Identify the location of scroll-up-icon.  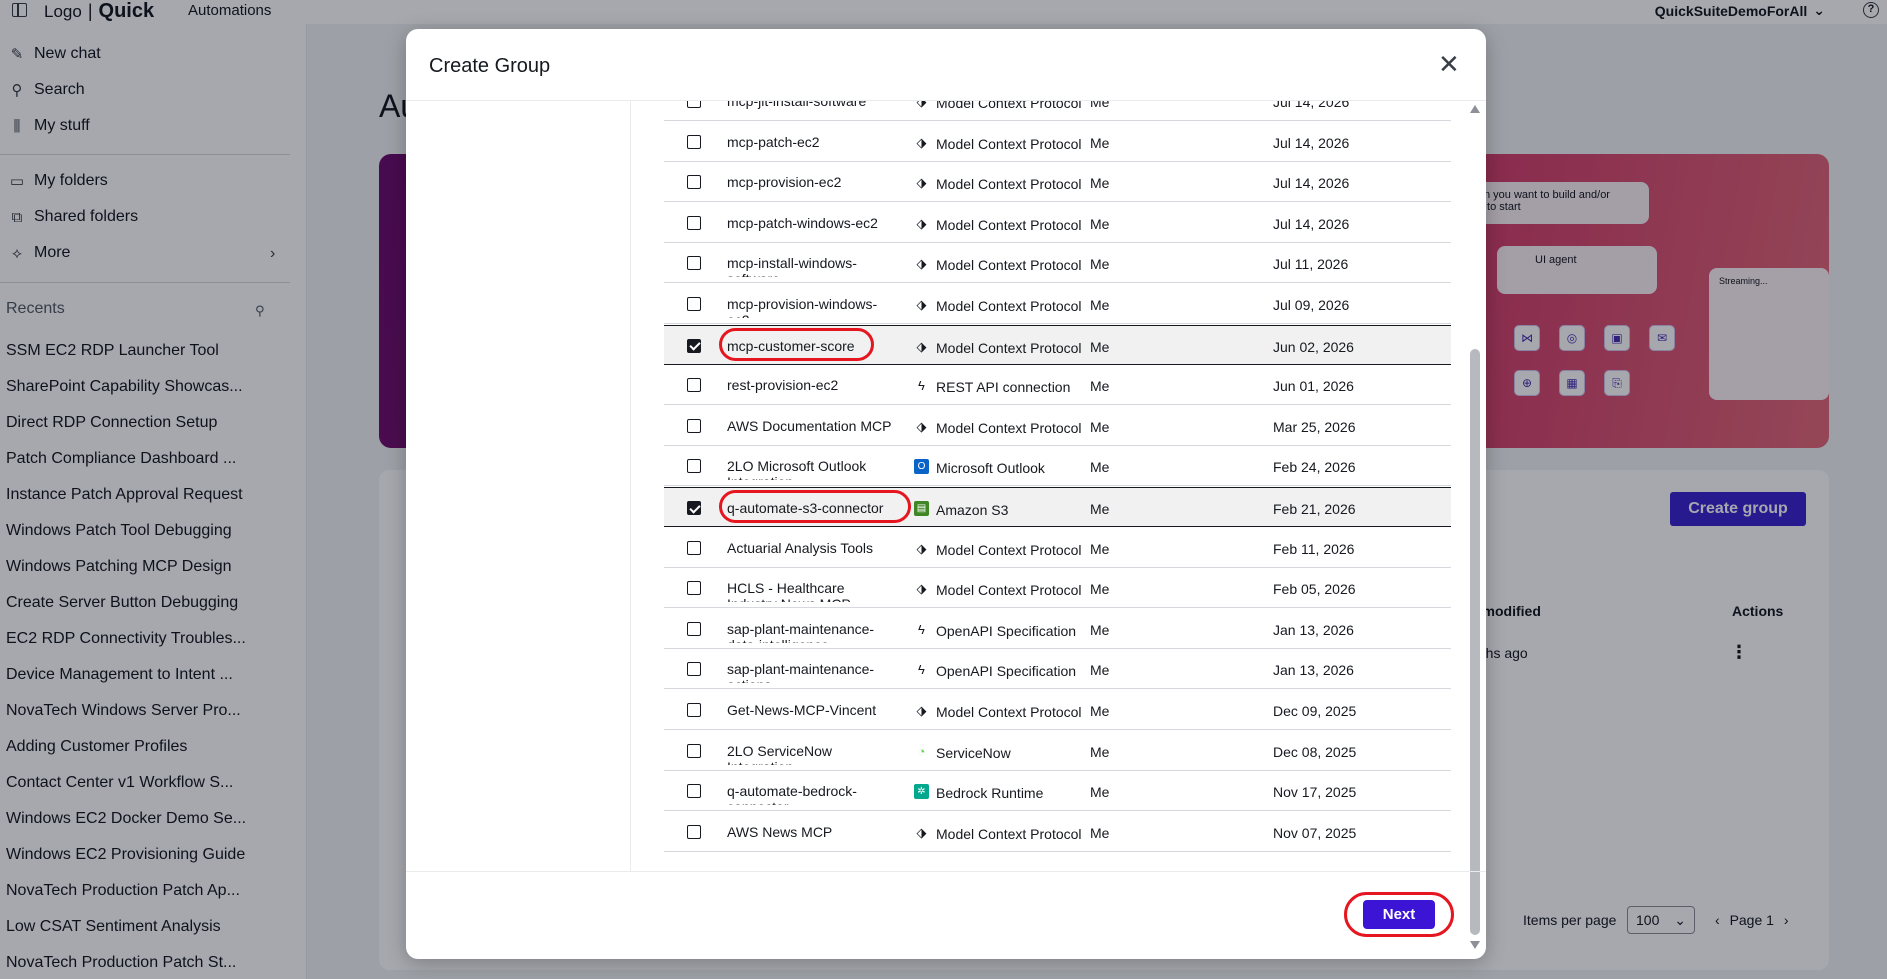
(1475, 109).